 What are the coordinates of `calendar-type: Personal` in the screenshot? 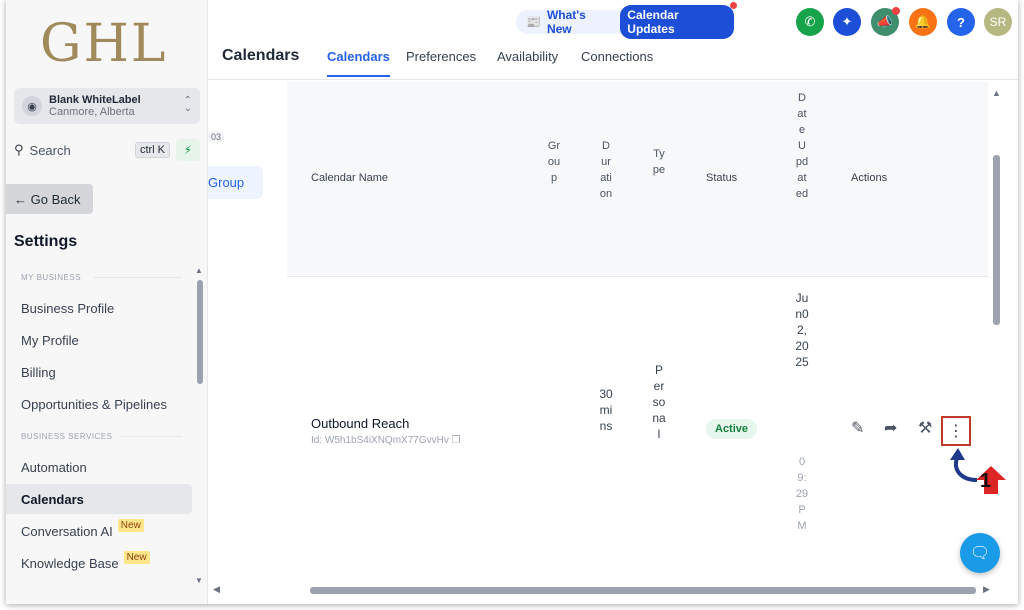 It's located at (659, 402).